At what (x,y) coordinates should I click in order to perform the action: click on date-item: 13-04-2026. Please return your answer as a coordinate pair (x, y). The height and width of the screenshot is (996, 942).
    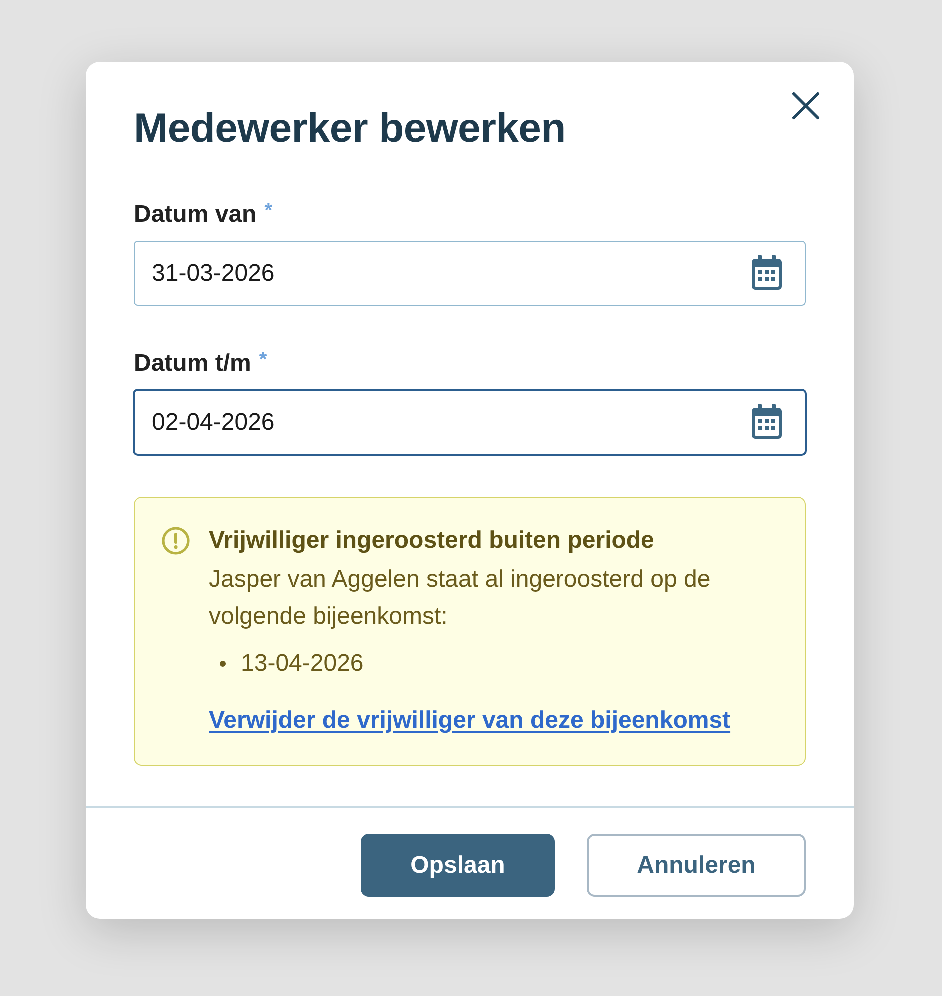
    Looking at the image, I should click on (302, 664).